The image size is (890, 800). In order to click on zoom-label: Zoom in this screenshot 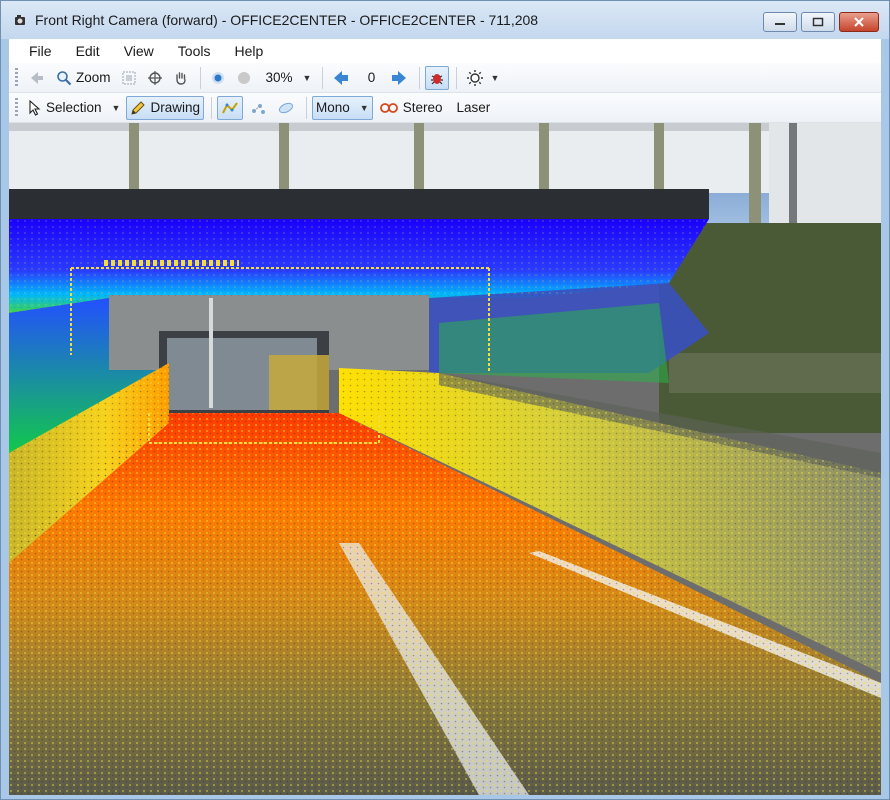, I will do `click(93, 77)`.